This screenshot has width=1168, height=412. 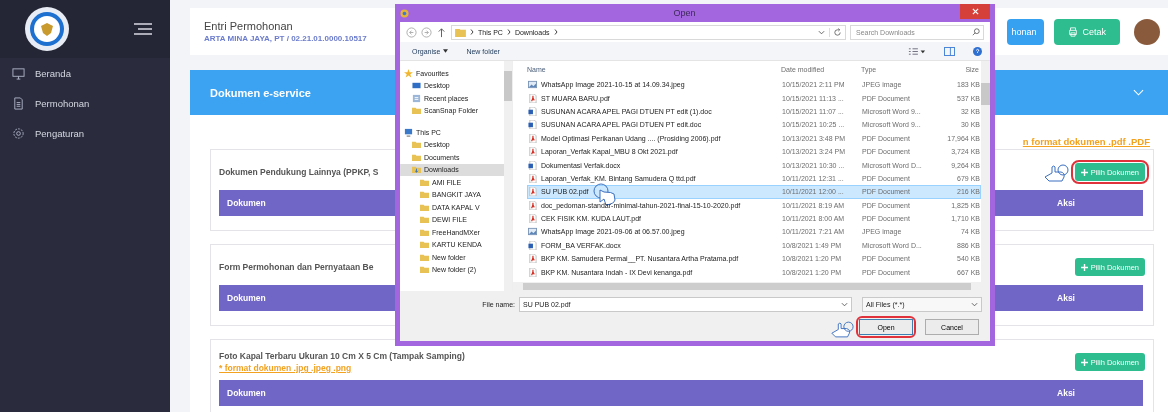 What do you see at coordinates (342, 356) in the screenshot?
I see `card-title: Foto Kapal Terbaru Ukuran 10 Cm X 5 Cm (Tampak Samping)` at bounding box center [342, 356].